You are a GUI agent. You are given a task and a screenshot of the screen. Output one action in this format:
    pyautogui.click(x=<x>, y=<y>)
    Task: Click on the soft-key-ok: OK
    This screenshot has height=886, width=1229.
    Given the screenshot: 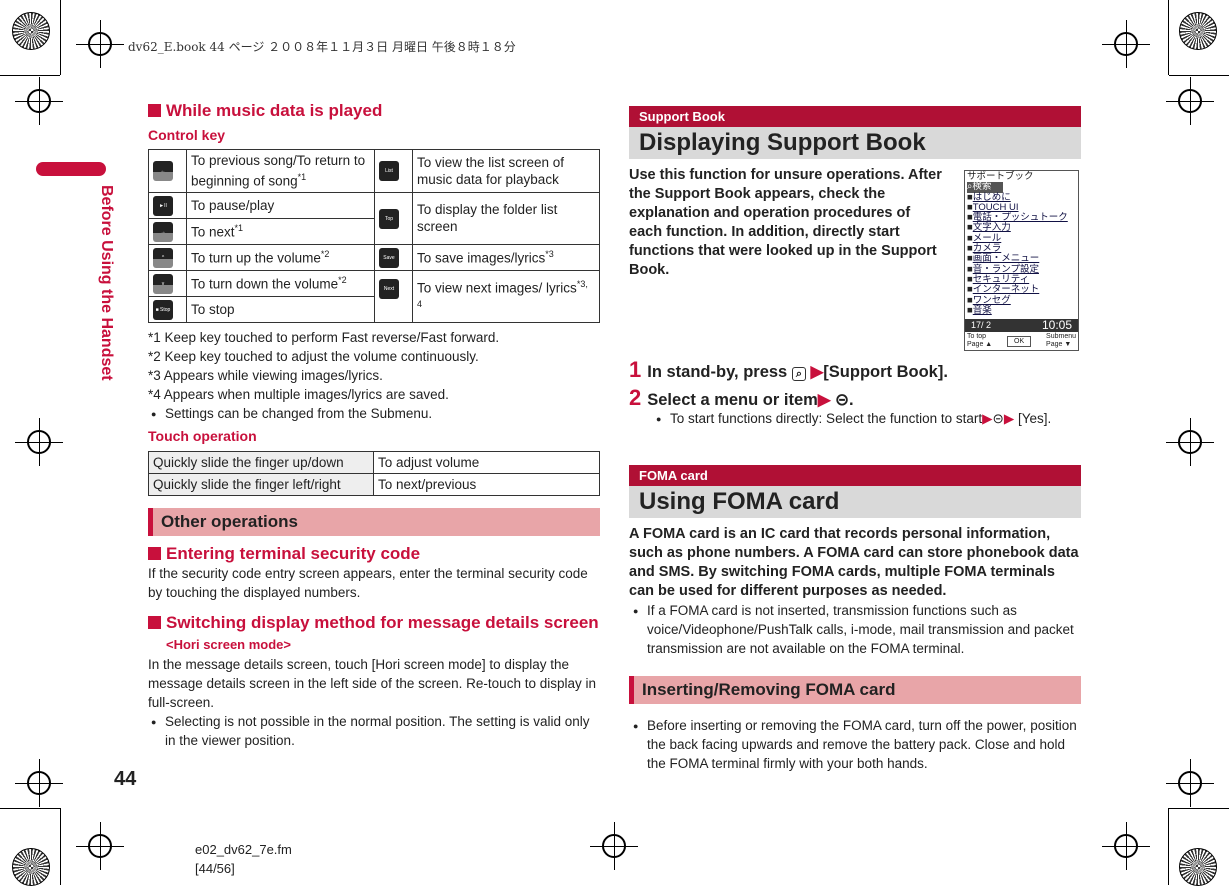 What is the action you would take?
    pyautogui.click(x=1019, y=341)
    